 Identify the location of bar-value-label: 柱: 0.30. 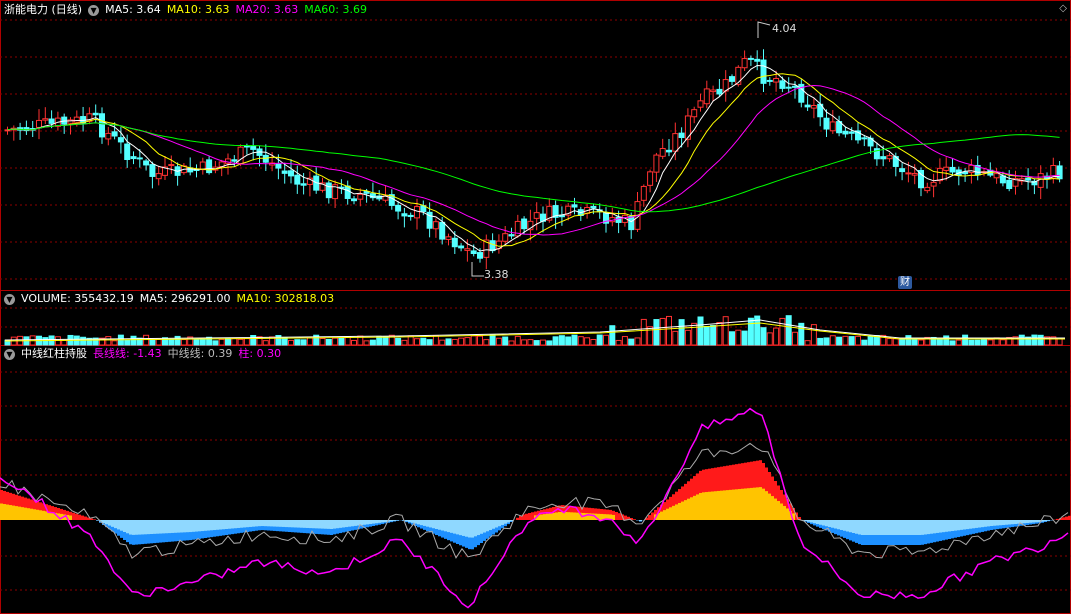
(260, 353).